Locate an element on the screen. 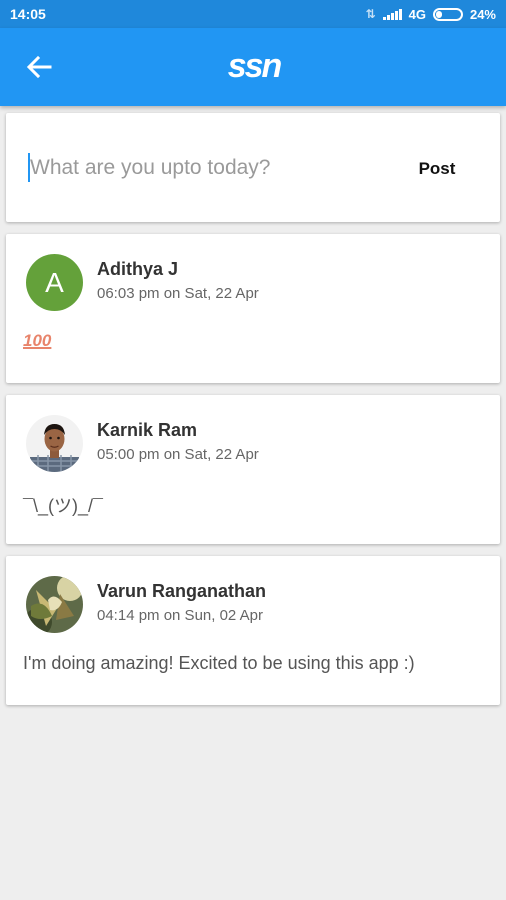 This screenshot has height=900, width=506. post-author: Varun Ranganathan is located at coordinates (181, 591).